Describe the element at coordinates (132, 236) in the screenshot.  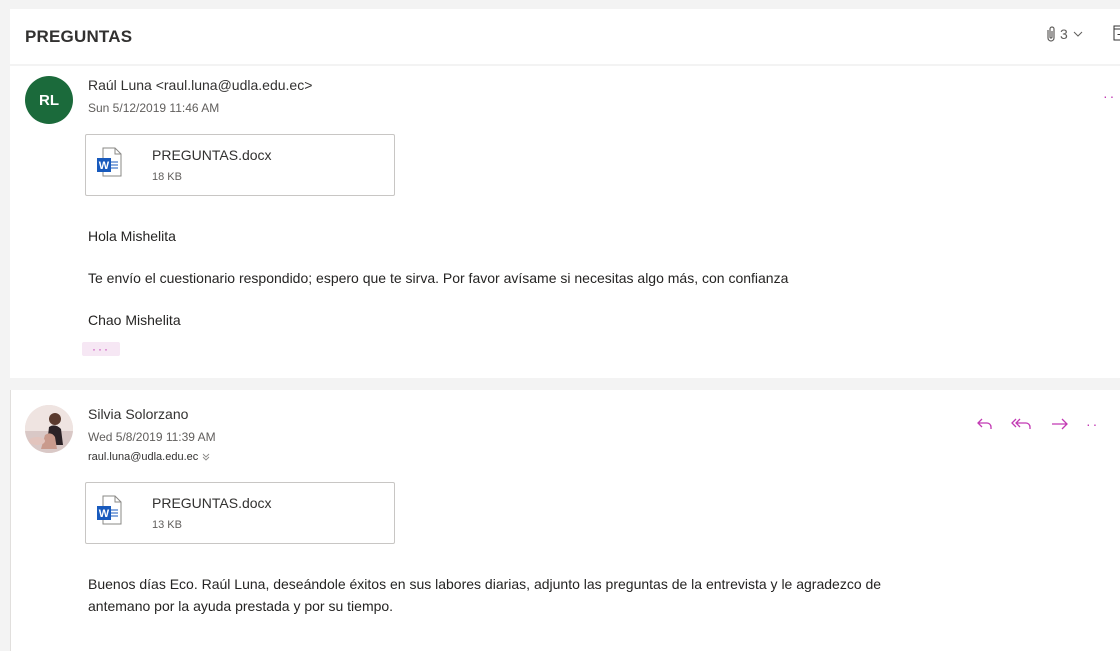
I see `body-paragraph: Hola Mishelita` at that location.